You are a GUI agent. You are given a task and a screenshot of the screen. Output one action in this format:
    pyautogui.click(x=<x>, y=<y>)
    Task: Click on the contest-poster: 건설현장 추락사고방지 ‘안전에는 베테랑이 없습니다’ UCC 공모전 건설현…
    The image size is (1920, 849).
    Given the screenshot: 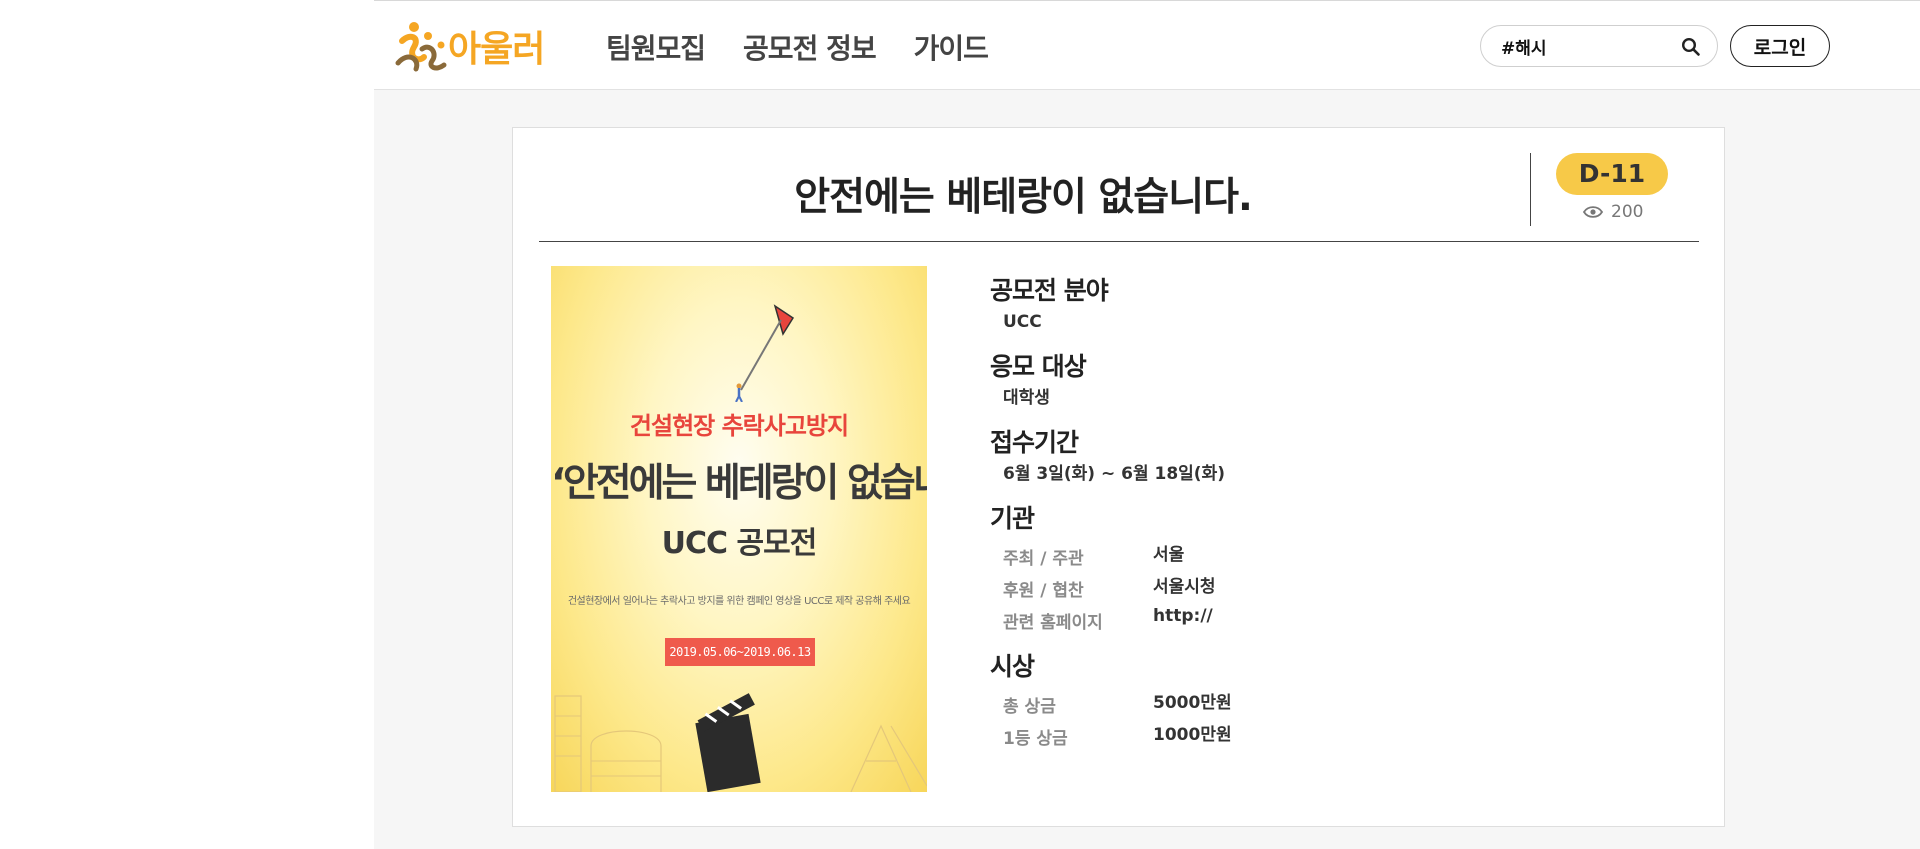 What is the action you would take?
    pyautogui.click(x=739, y=529)
    